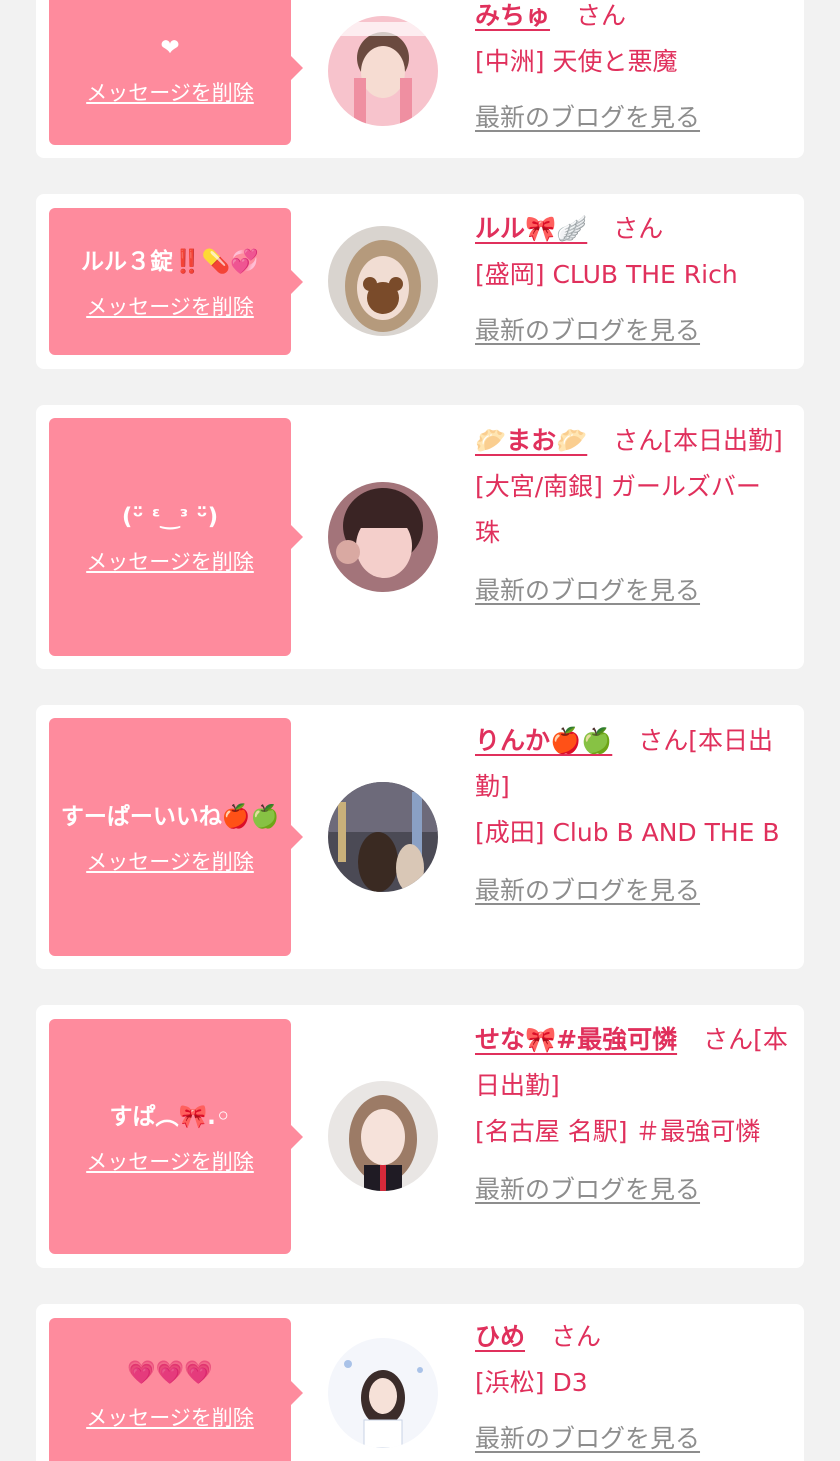  Describe the element at coordinates (606, 274) in the screenshot. I see `shop-name: [盛岡] CLUB THE Rich` at that location.